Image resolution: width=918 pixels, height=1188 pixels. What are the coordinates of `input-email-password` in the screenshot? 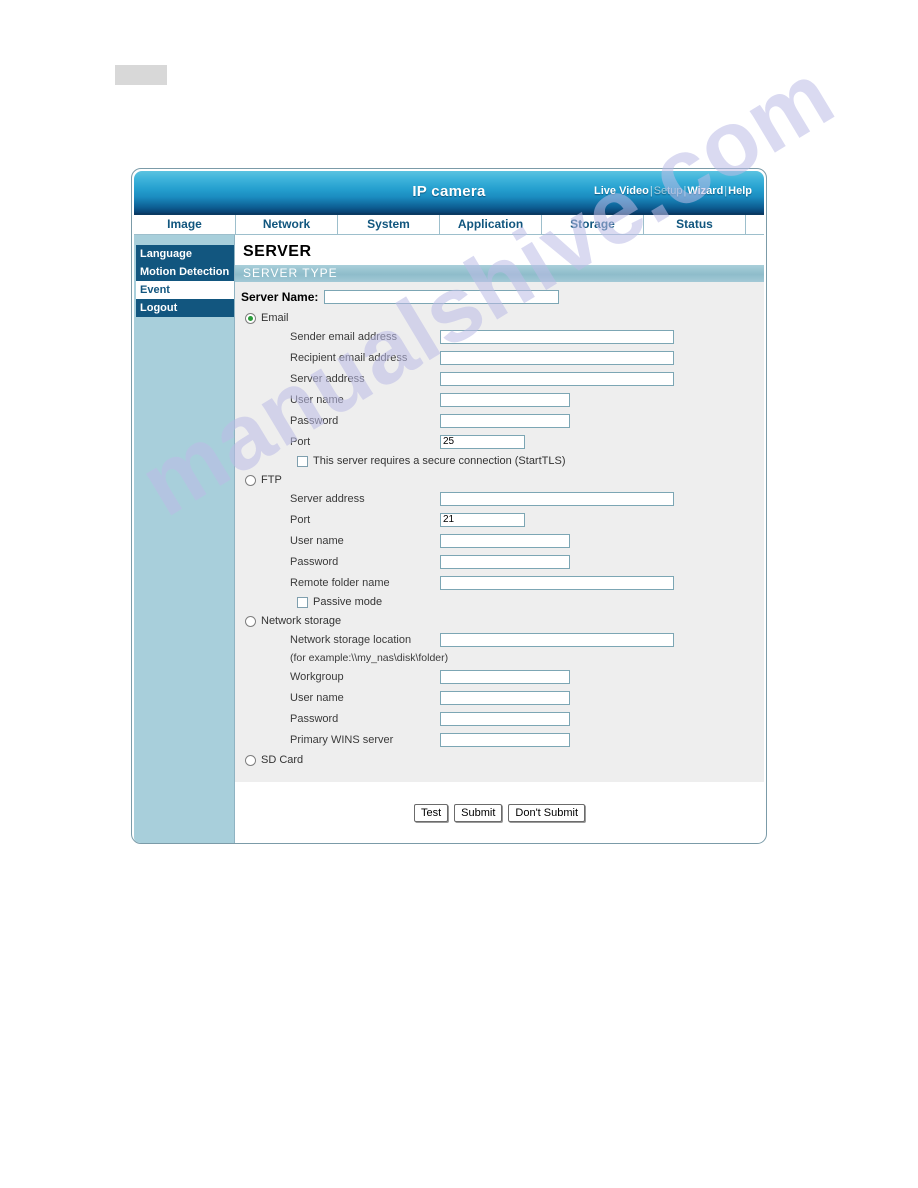 It's located at (505, 420).